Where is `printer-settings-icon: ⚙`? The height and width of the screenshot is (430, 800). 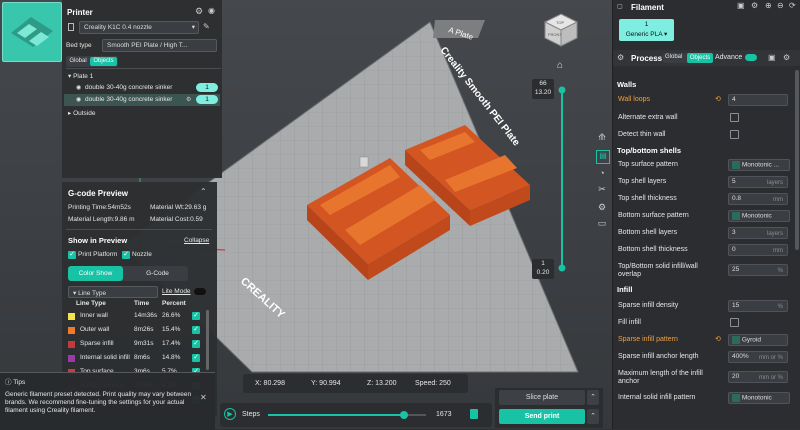 printer-settings-icon: ⚙ is located at coordinates (199, 11).